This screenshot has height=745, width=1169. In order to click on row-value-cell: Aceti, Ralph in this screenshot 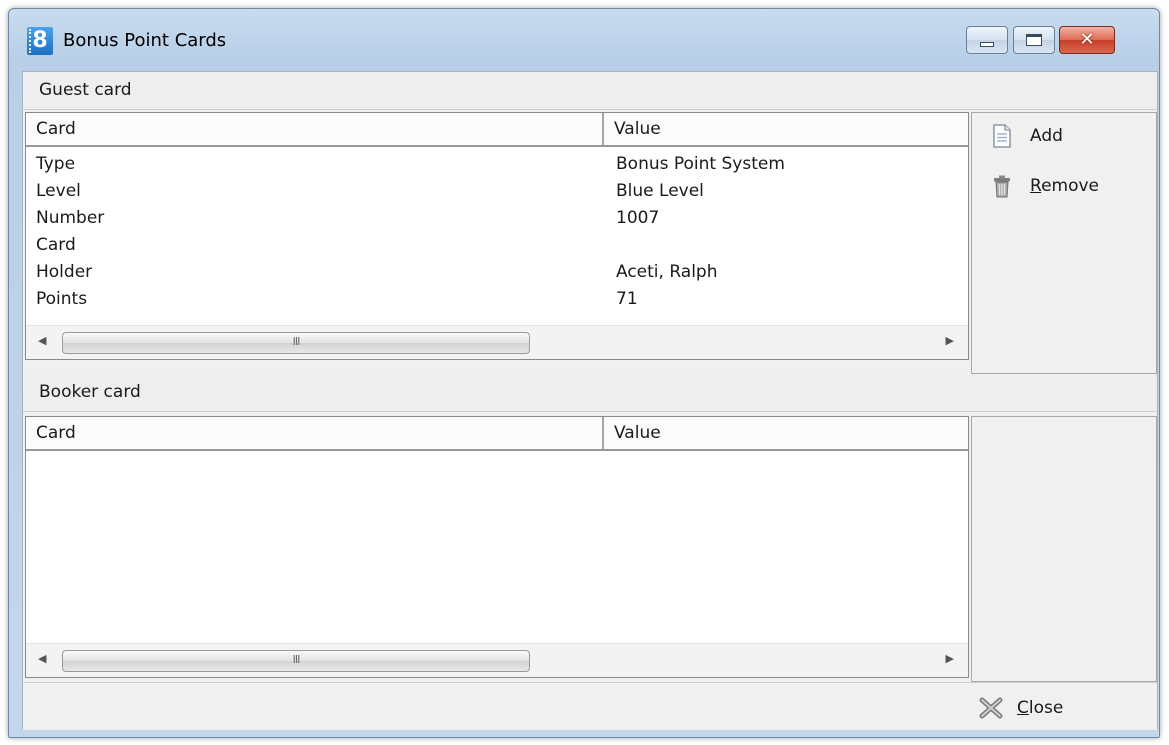, I will do `click(667, 272)`.